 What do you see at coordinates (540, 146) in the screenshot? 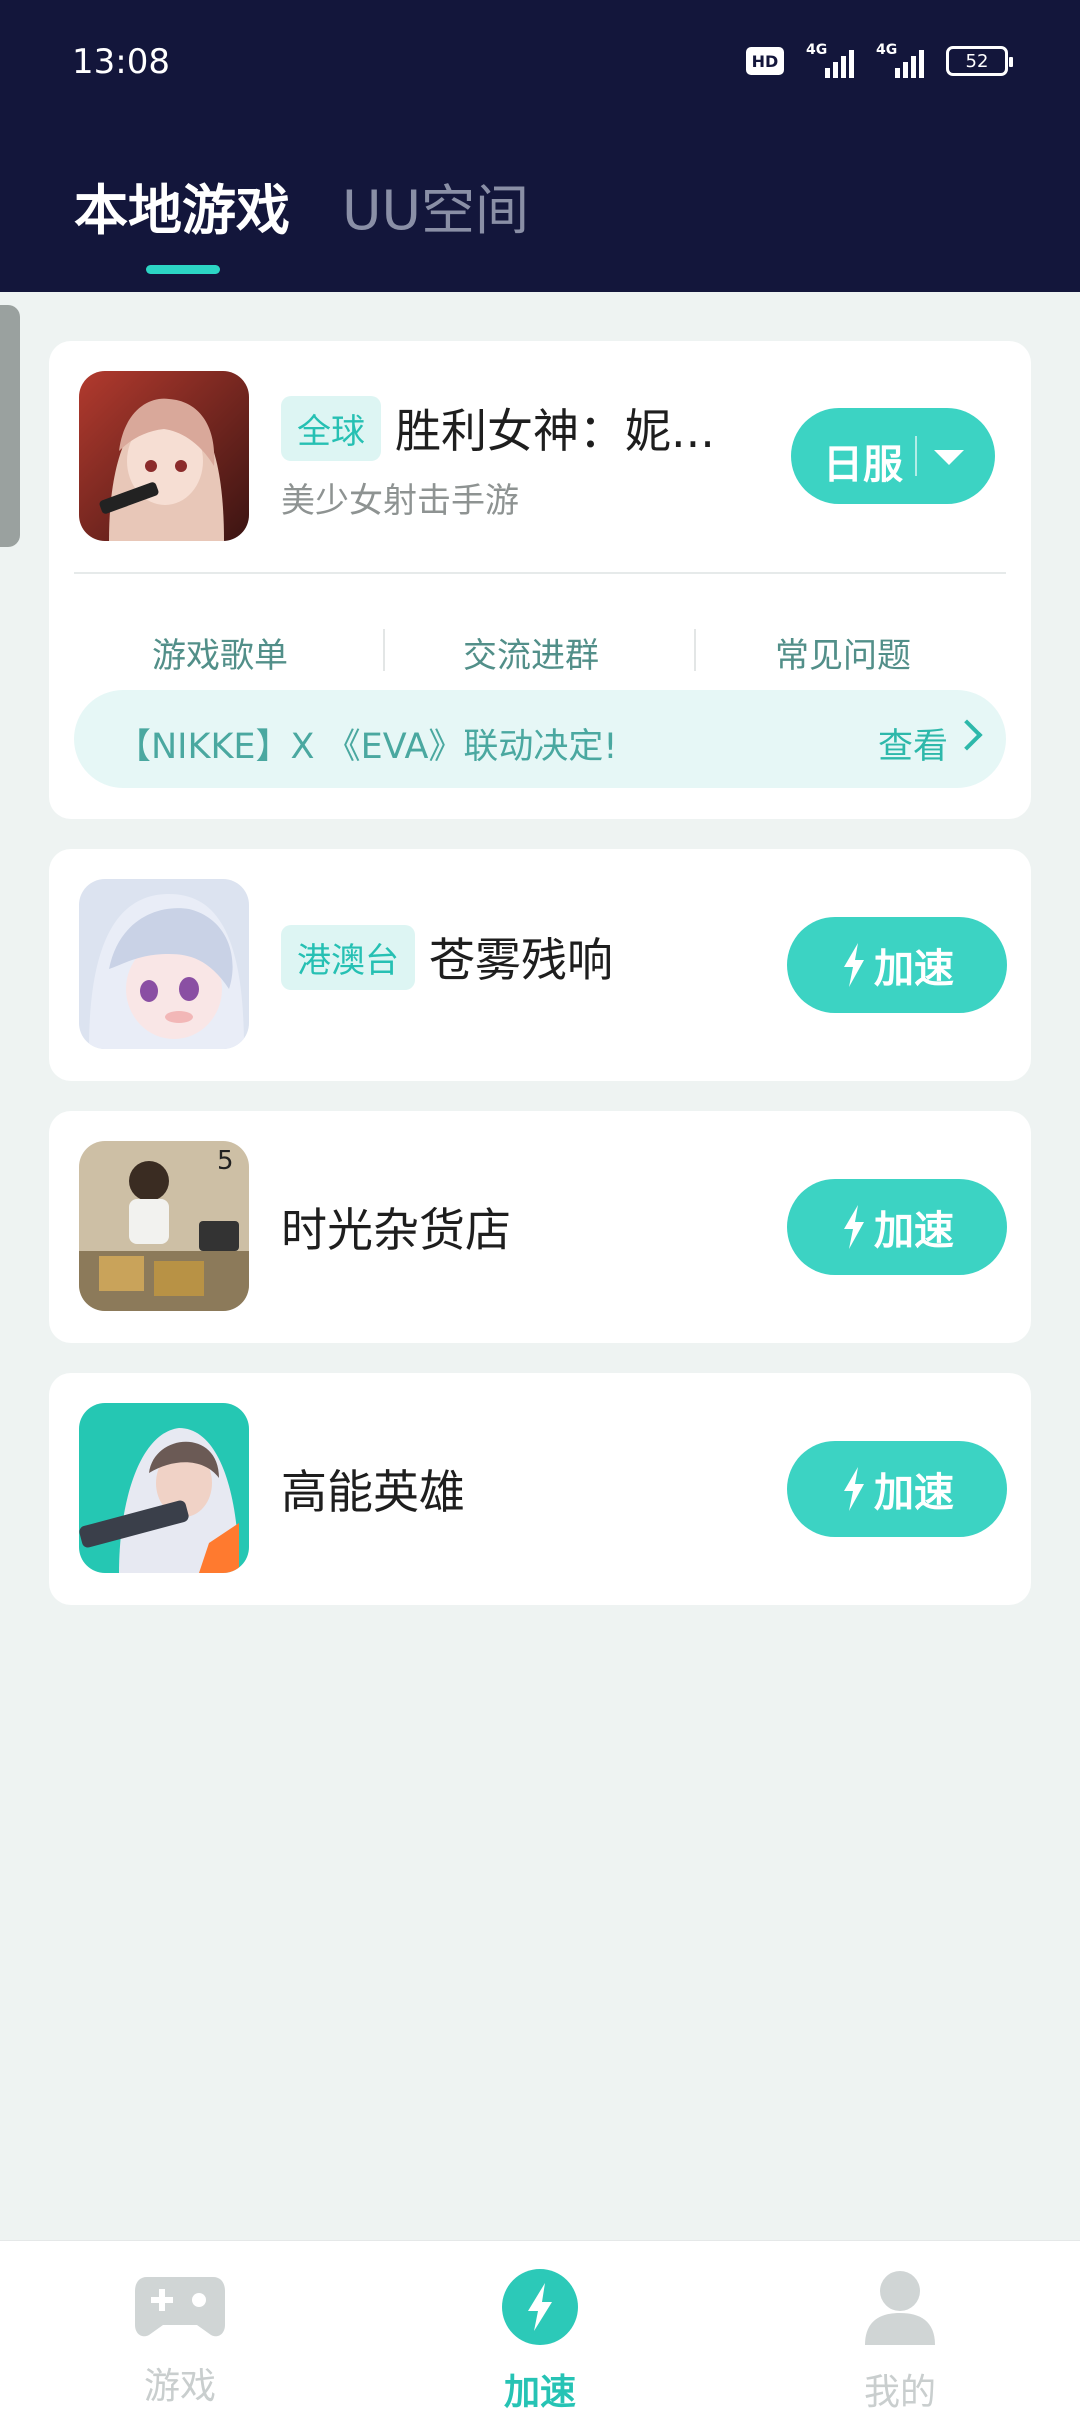
I see `app-header: 13:08 HD 4G 4G 52 本地游戏 UU空间` at bounding box center [540, 146].